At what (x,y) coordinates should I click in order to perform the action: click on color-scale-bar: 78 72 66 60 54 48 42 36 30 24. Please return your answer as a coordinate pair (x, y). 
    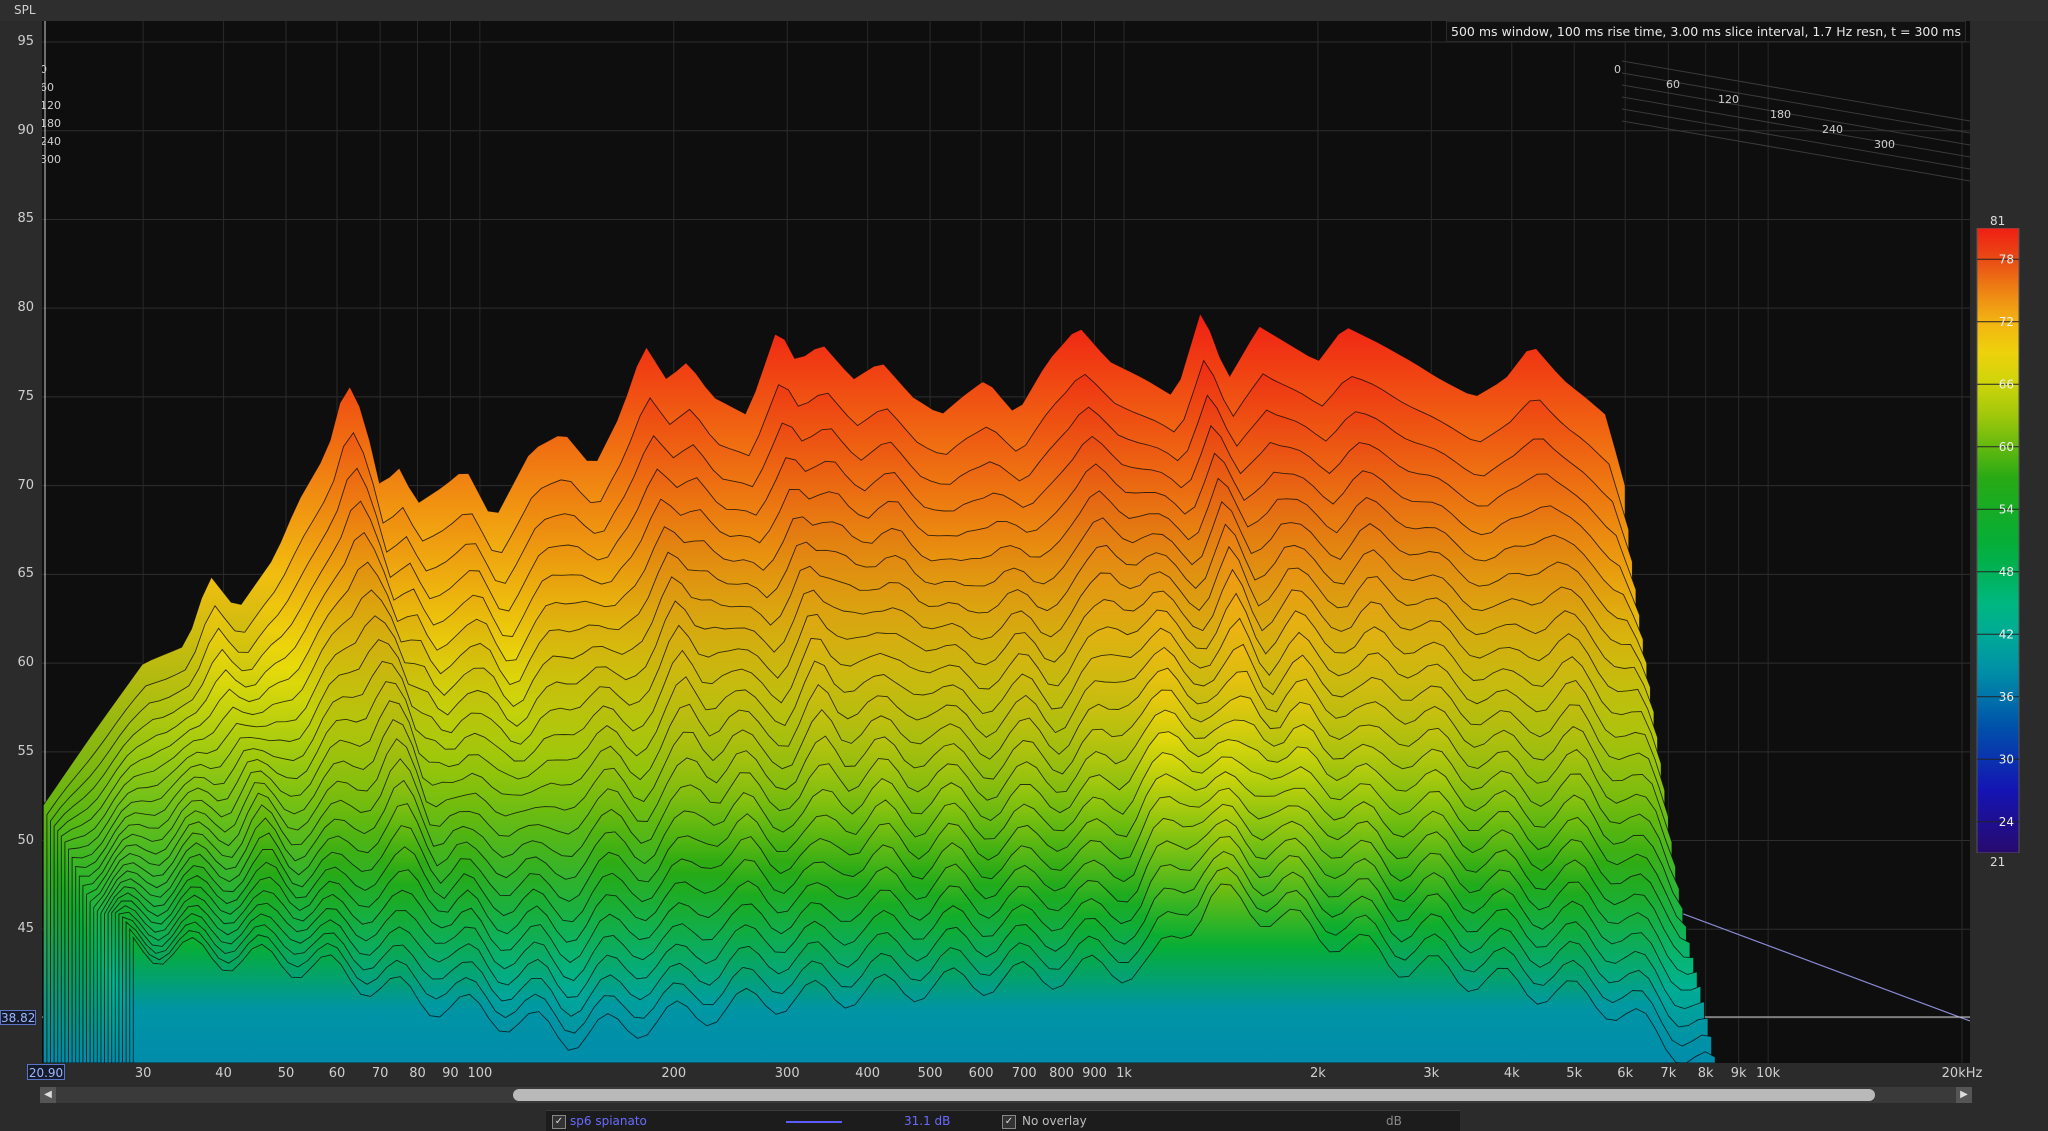
    Looking at the image, I should click on (1998, 540).